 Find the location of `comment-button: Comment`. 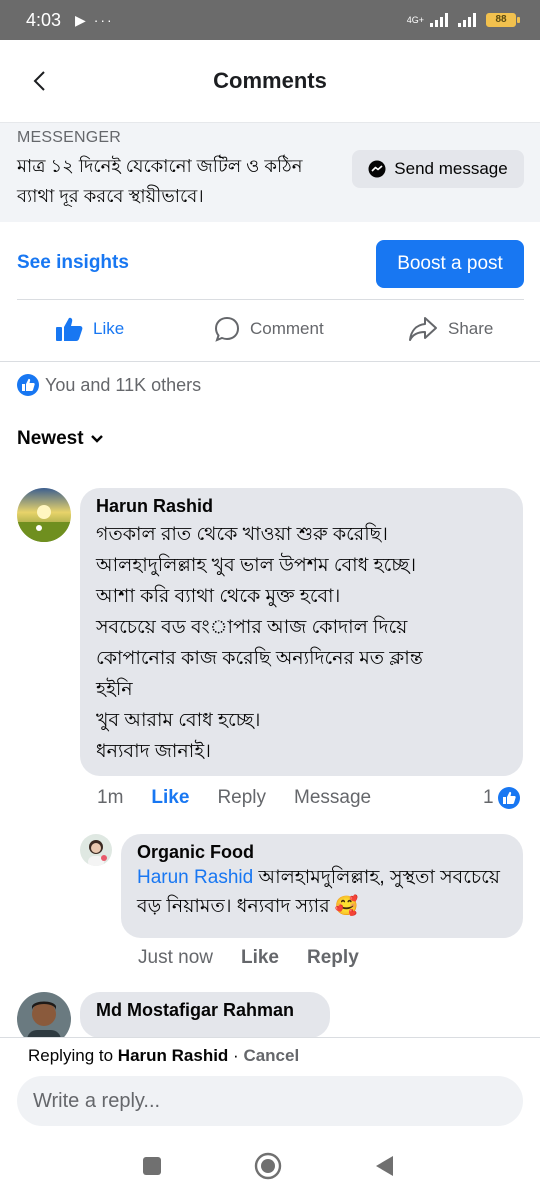

comment-button: Comment is located at coordinates (269, 329).